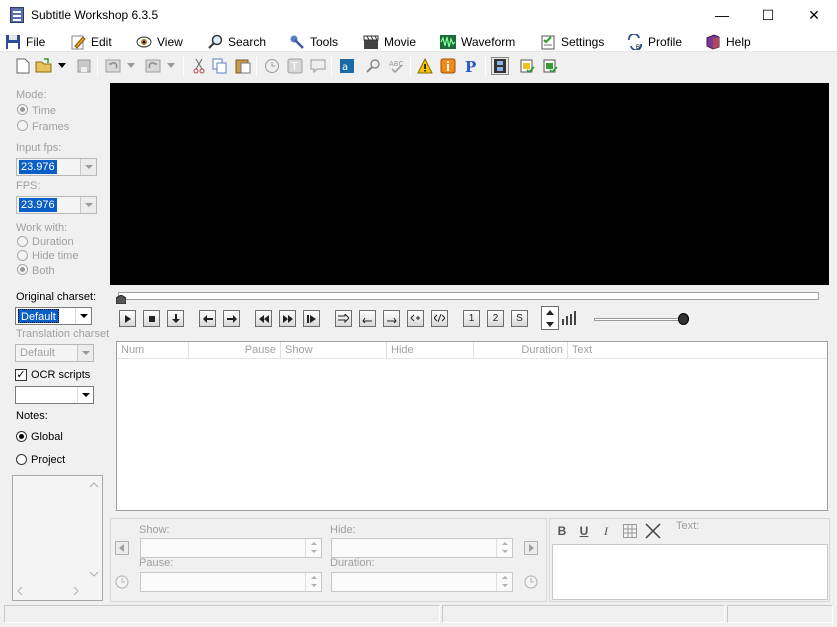 The image size is (837, 627). Describe the element at coordinates (22, 109) in the screenshot. I see `mode-time-radio` at that location.